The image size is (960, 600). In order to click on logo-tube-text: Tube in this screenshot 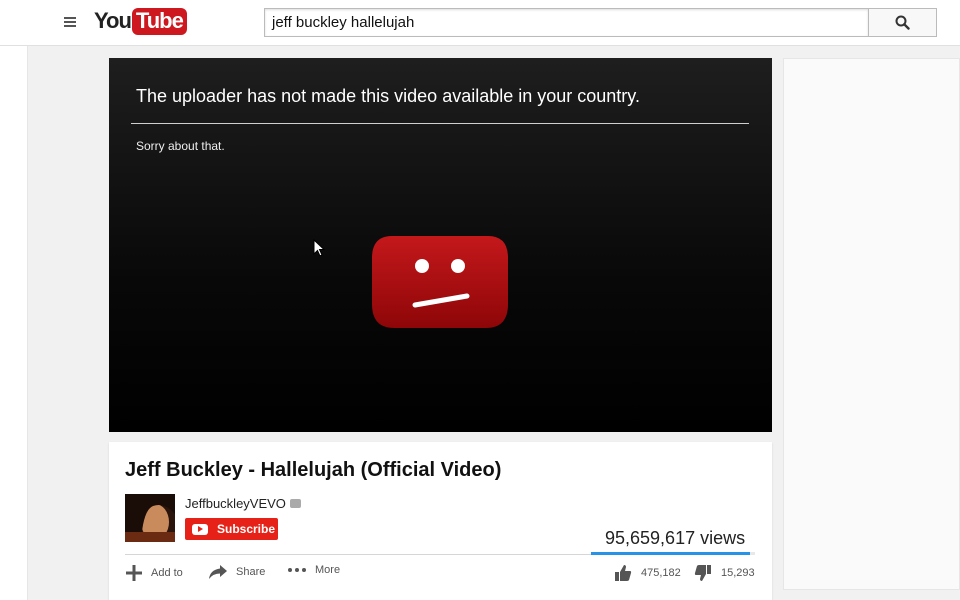, I will do `click(159, 21)`.